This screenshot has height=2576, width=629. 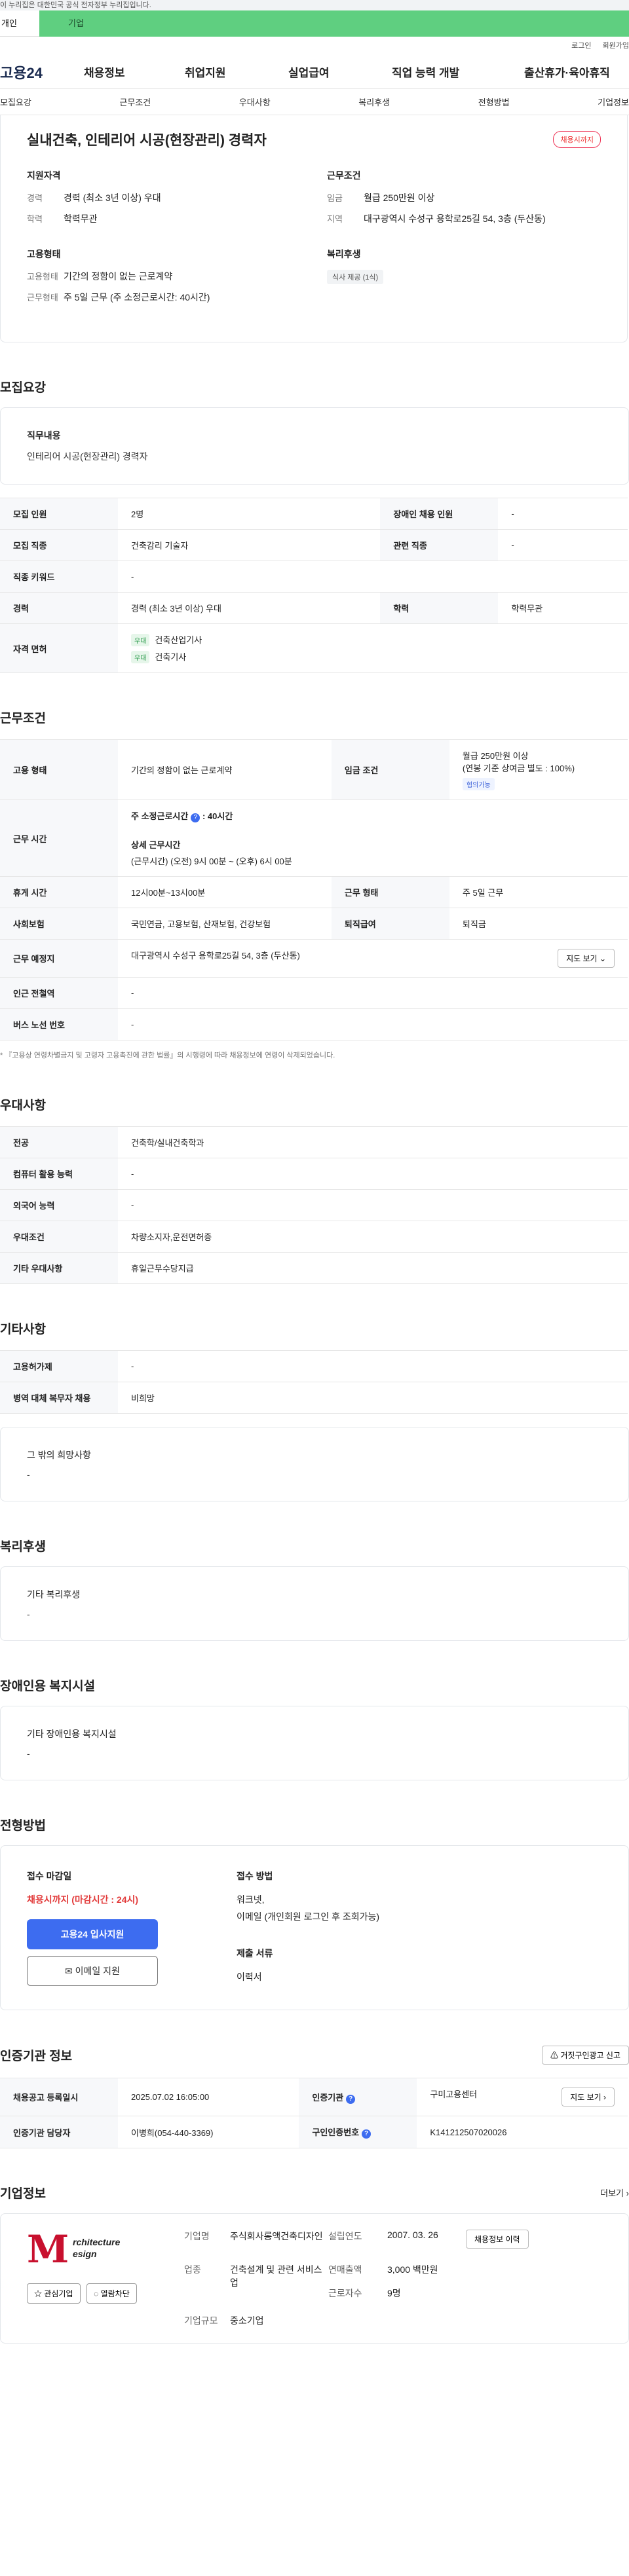 I want to click on chevron-right-icon: ›, so click(x=604, y=2097).